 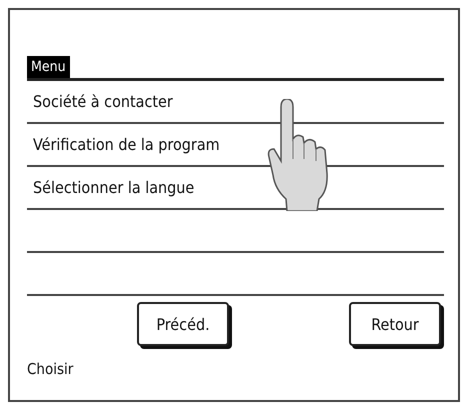 I want to click on pointing-hand-icon, so click(x=299, y=155).